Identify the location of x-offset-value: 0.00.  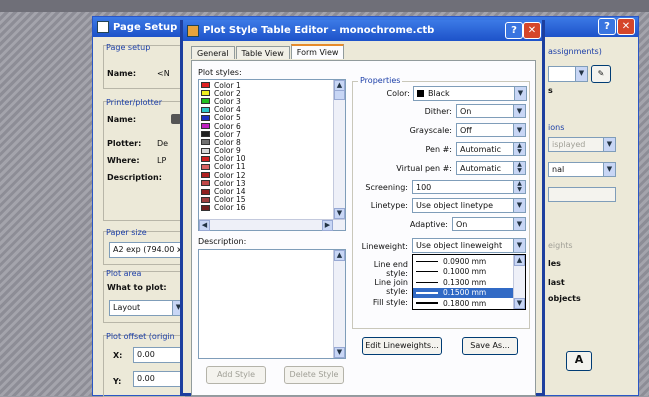
(146, 354).